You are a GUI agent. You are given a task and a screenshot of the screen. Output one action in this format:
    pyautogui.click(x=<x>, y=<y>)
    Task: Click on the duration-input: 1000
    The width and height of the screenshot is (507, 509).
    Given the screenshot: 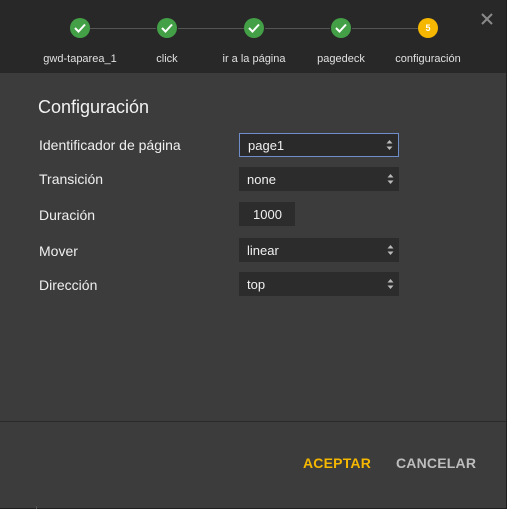 What is the action you would take?
    pyautogui.click(x=267, y=214)
    